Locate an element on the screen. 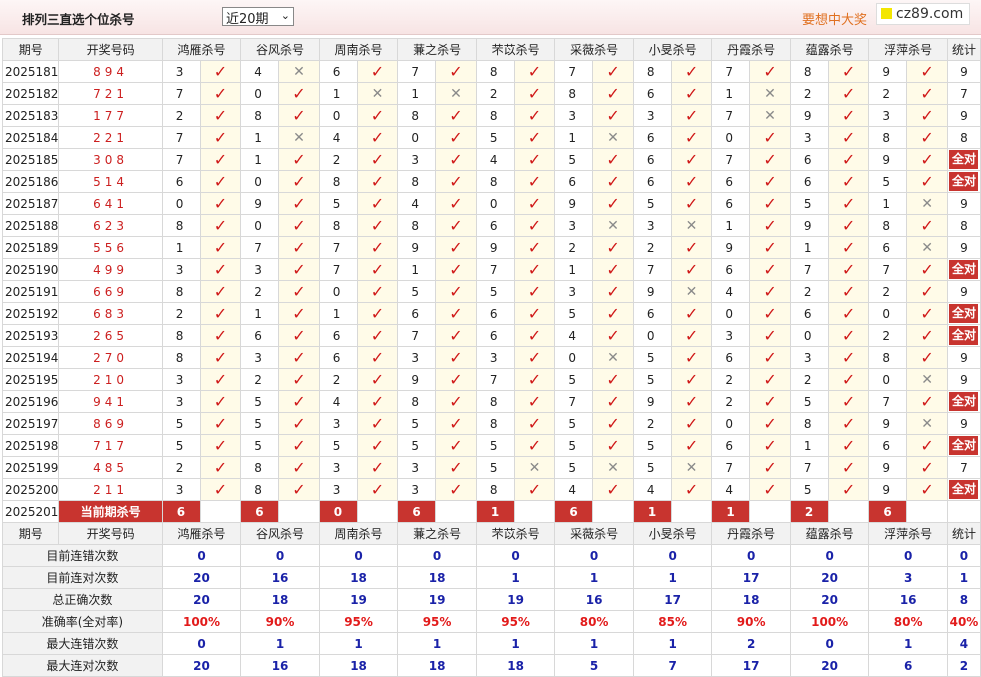  draw-number-cell: 499 is located at coordinates (110, 269).